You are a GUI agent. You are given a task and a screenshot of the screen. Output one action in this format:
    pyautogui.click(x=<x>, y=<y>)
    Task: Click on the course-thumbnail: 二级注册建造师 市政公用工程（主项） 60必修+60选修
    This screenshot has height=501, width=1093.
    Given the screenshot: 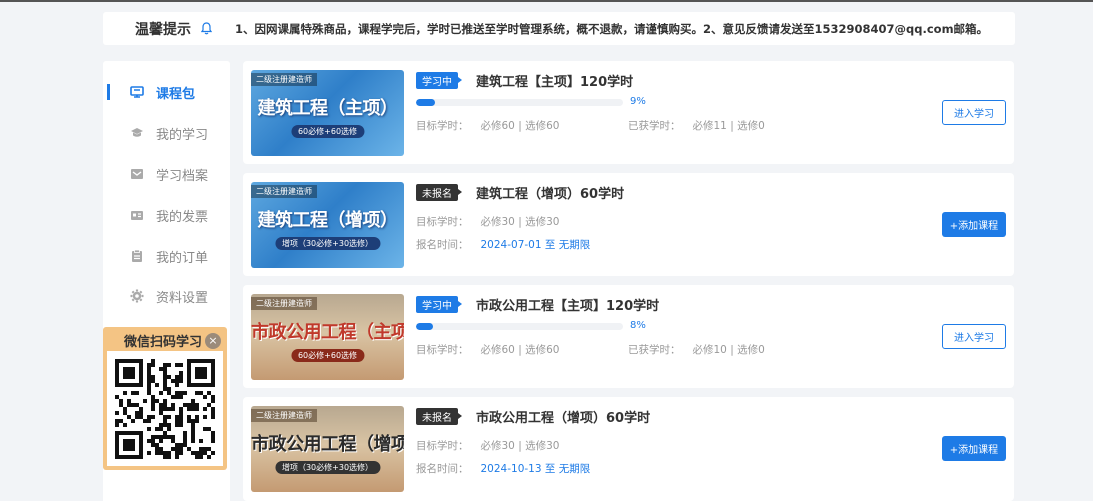 What is the action you would take?
    pyautogui.click(x=327, y=337)
    